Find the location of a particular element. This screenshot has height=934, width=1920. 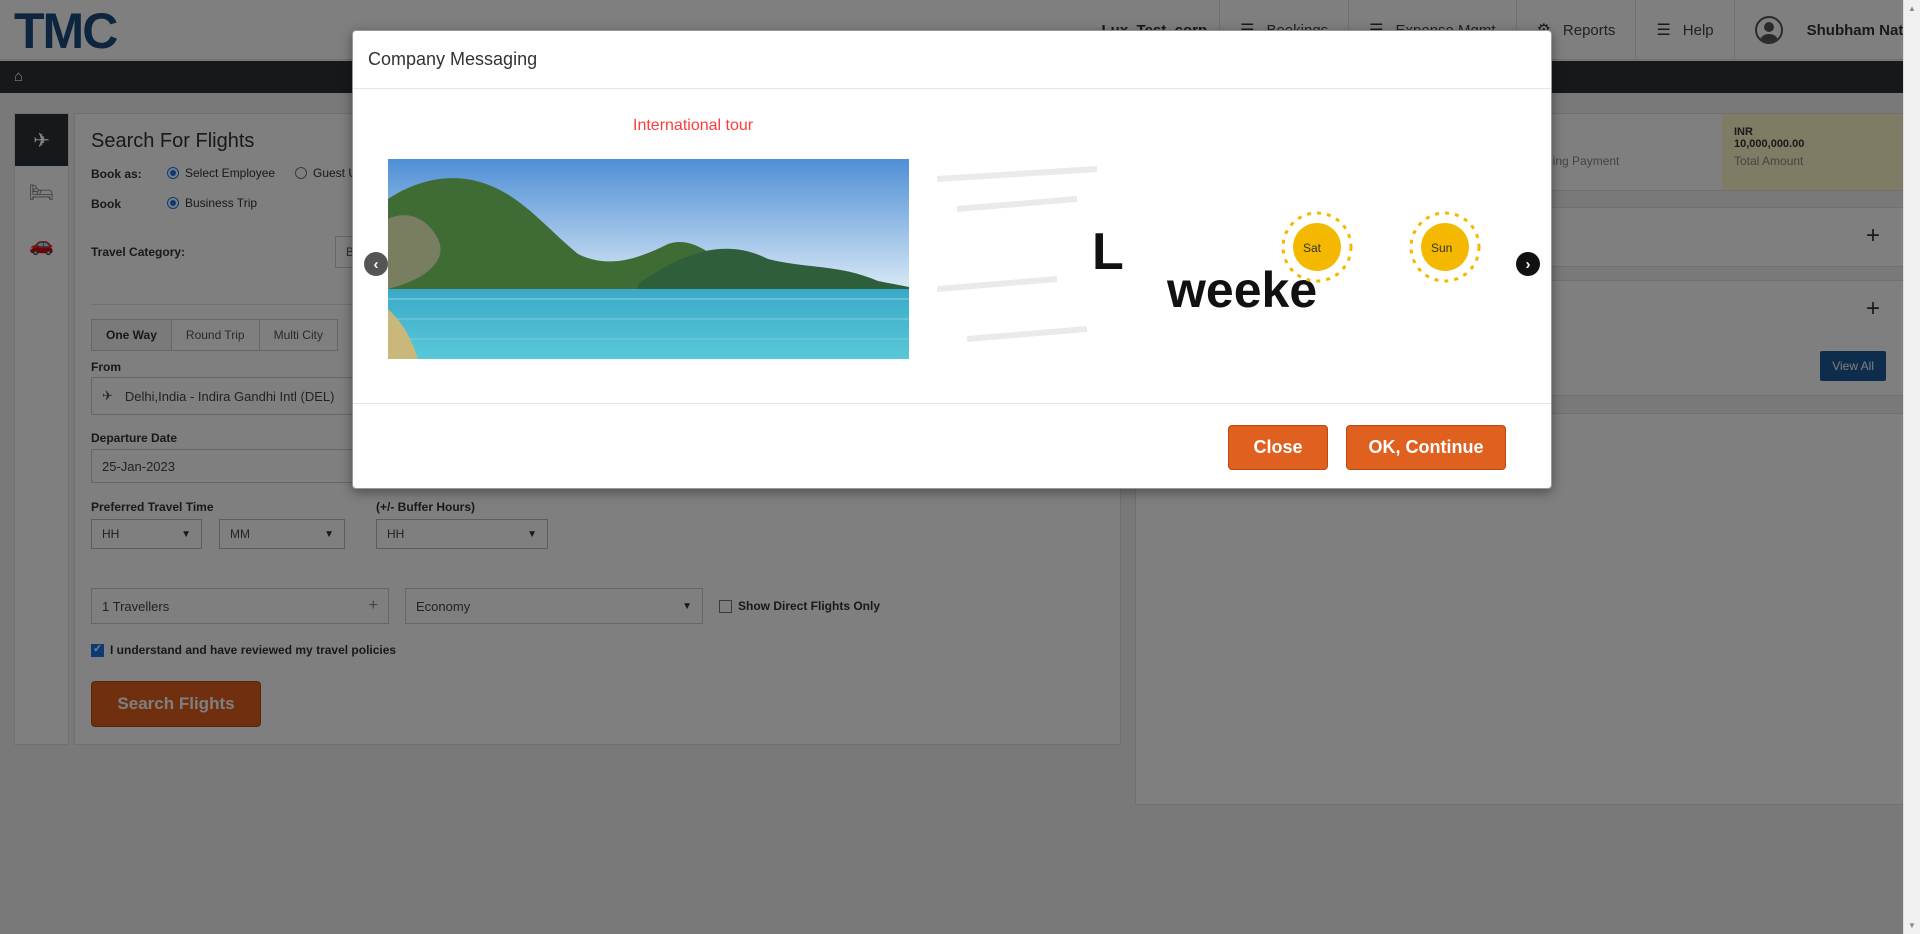

modal-footer: Close OK, Continue is located at coordinates (952, 446).